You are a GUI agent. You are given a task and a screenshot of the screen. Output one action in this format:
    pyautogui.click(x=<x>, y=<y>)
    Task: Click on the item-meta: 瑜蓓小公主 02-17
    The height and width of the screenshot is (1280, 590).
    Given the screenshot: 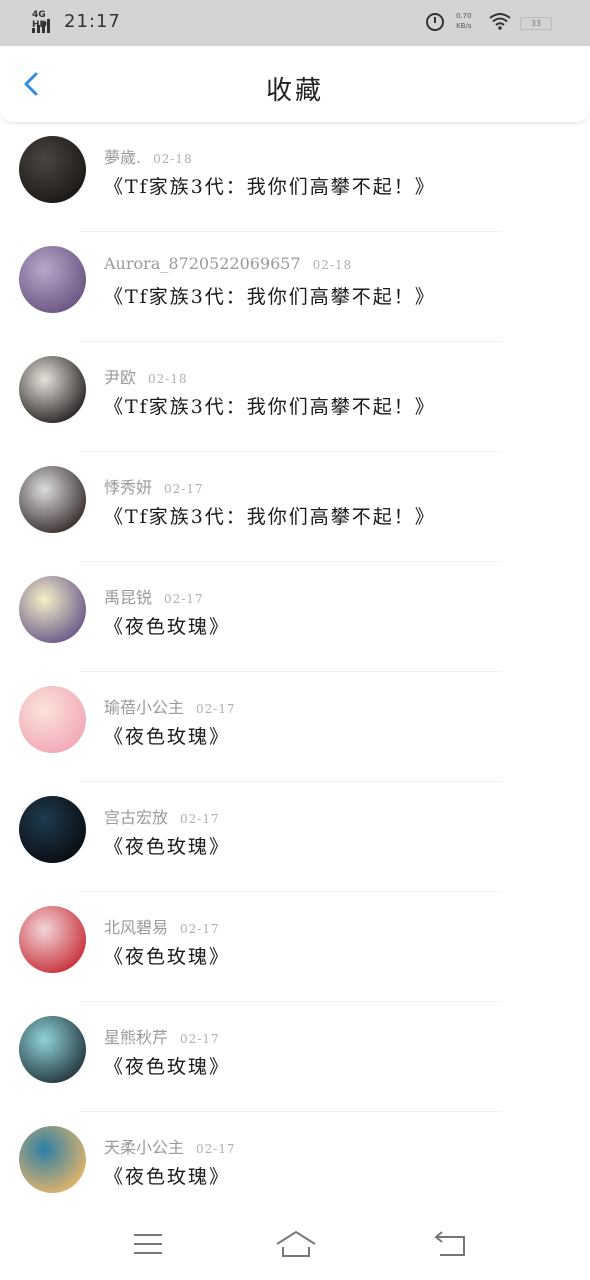 What is the action you would take?
    pyautogui.click(x=170, y=706)
    